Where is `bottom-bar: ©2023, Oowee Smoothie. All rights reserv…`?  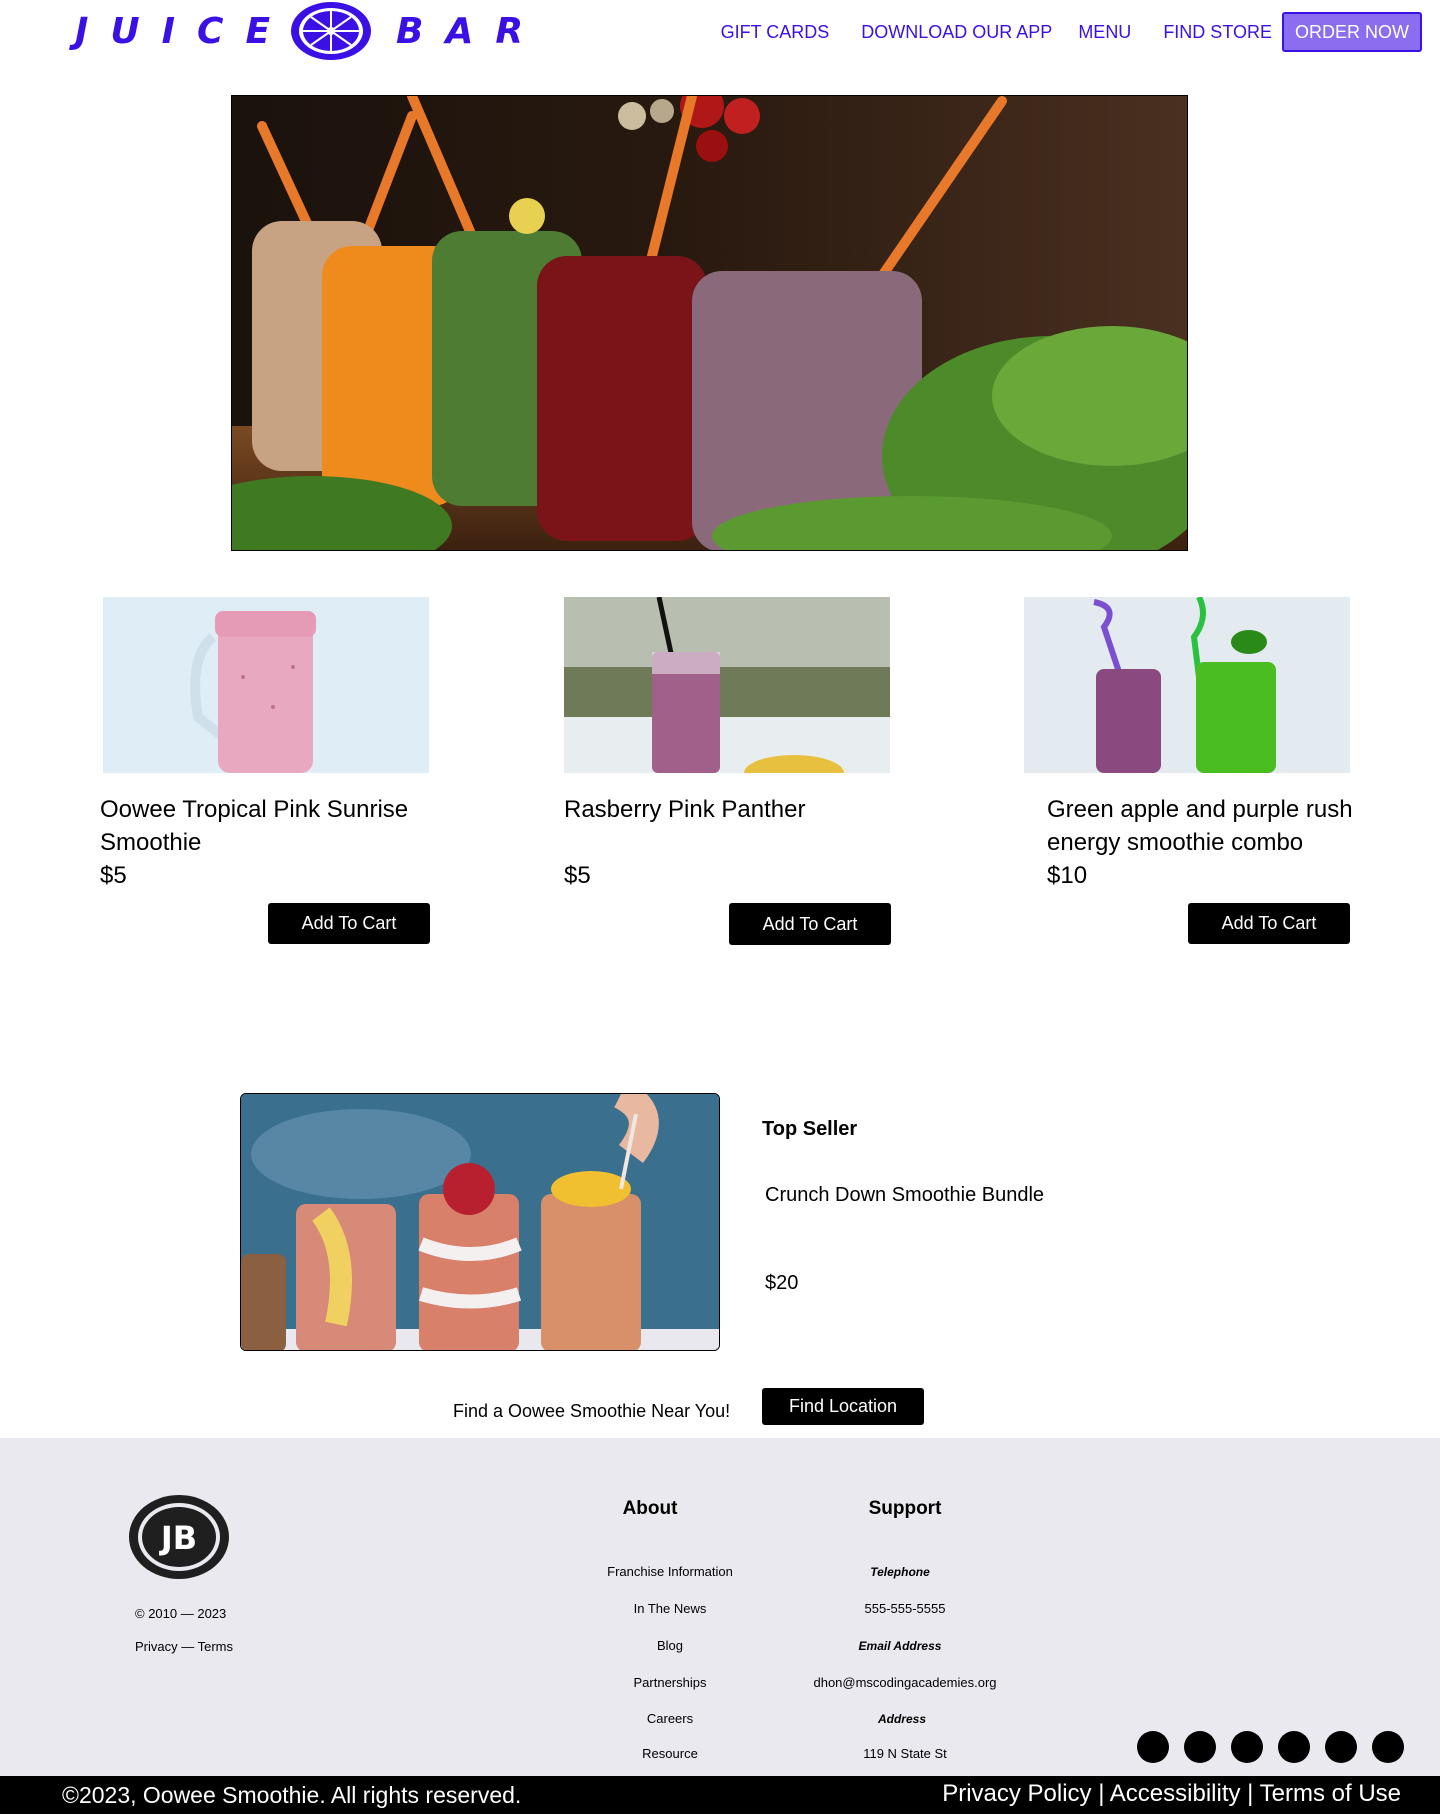
bottom-bar: ©2023, Oowee Smoothie. All rights reserv… is located at coordinates (720, 1795).